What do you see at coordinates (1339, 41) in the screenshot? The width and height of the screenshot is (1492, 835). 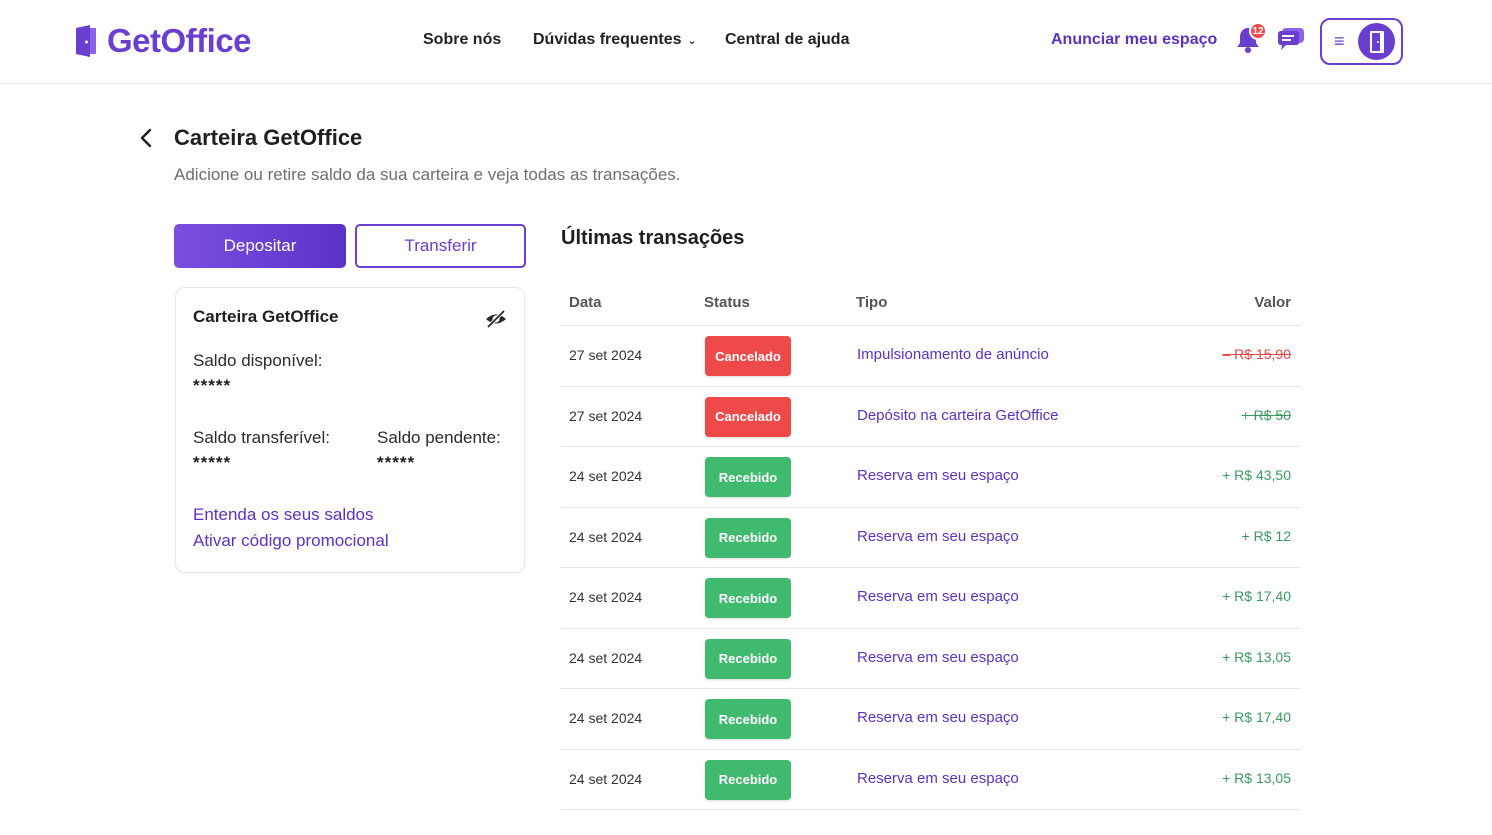 I see `menu-icon: ≡` at bounding box center [1339, 41].